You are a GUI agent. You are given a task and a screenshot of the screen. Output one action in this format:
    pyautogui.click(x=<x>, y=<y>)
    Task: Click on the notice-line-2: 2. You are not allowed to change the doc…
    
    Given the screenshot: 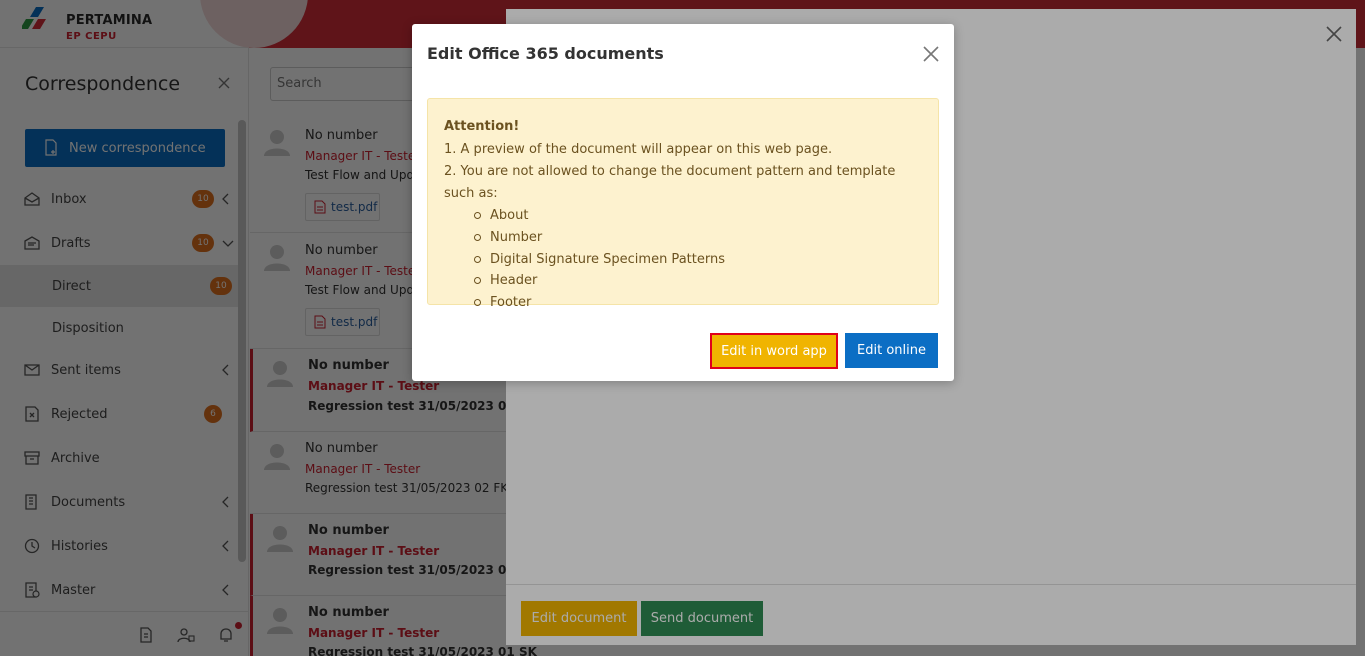 What is the action you would take?
    pyautogui.click(x=670, y=182)
    